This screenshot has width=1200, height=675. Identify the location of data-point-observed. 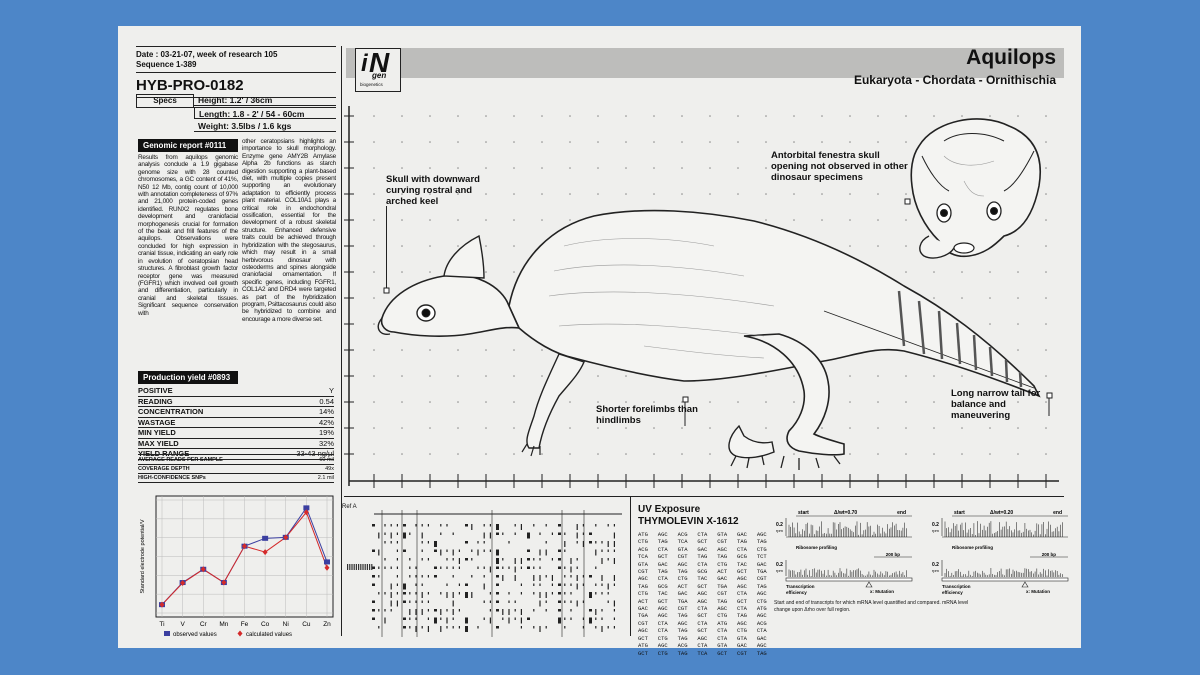
(327, 562).